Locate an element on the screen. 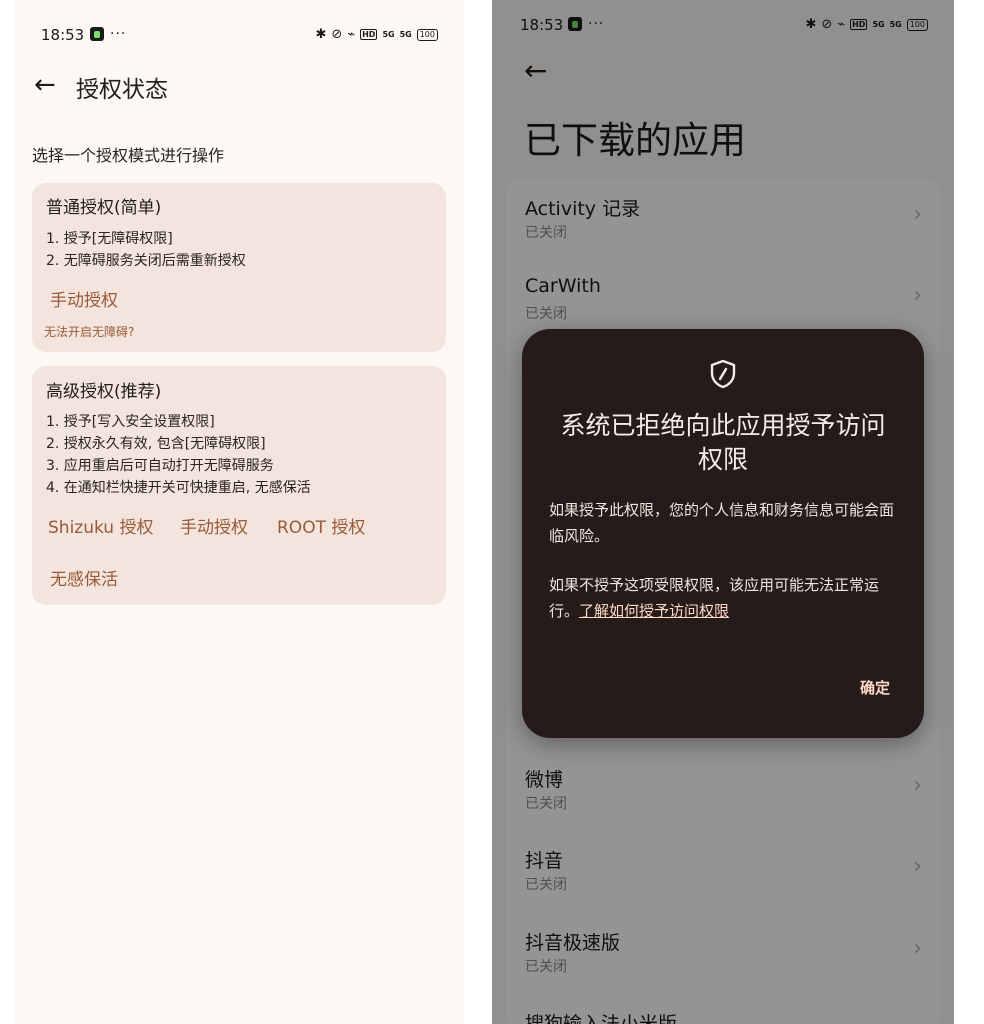 The height and width of the screenshot is (1024, 984). card-line: 1. 授予[无障碍权限] is located at coordinates (109, 239).